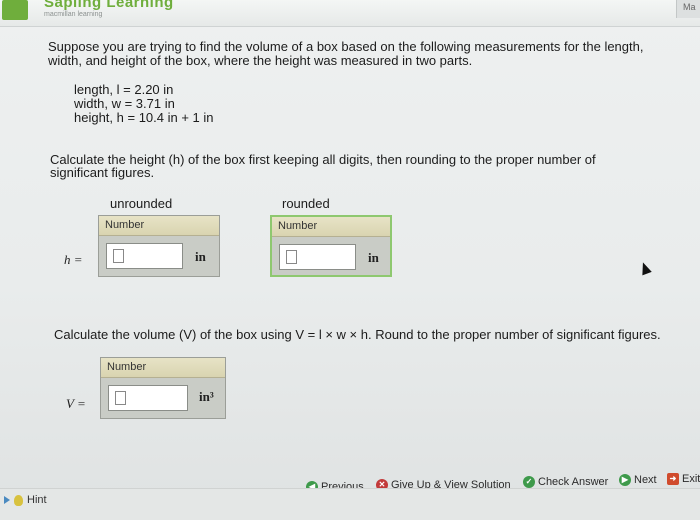 The height and width of the screenshot is (520, 700). Describe the element at coordinates (124, 89) in the screenshot. I see `given-length: length, l = 2.20 in` at that location.